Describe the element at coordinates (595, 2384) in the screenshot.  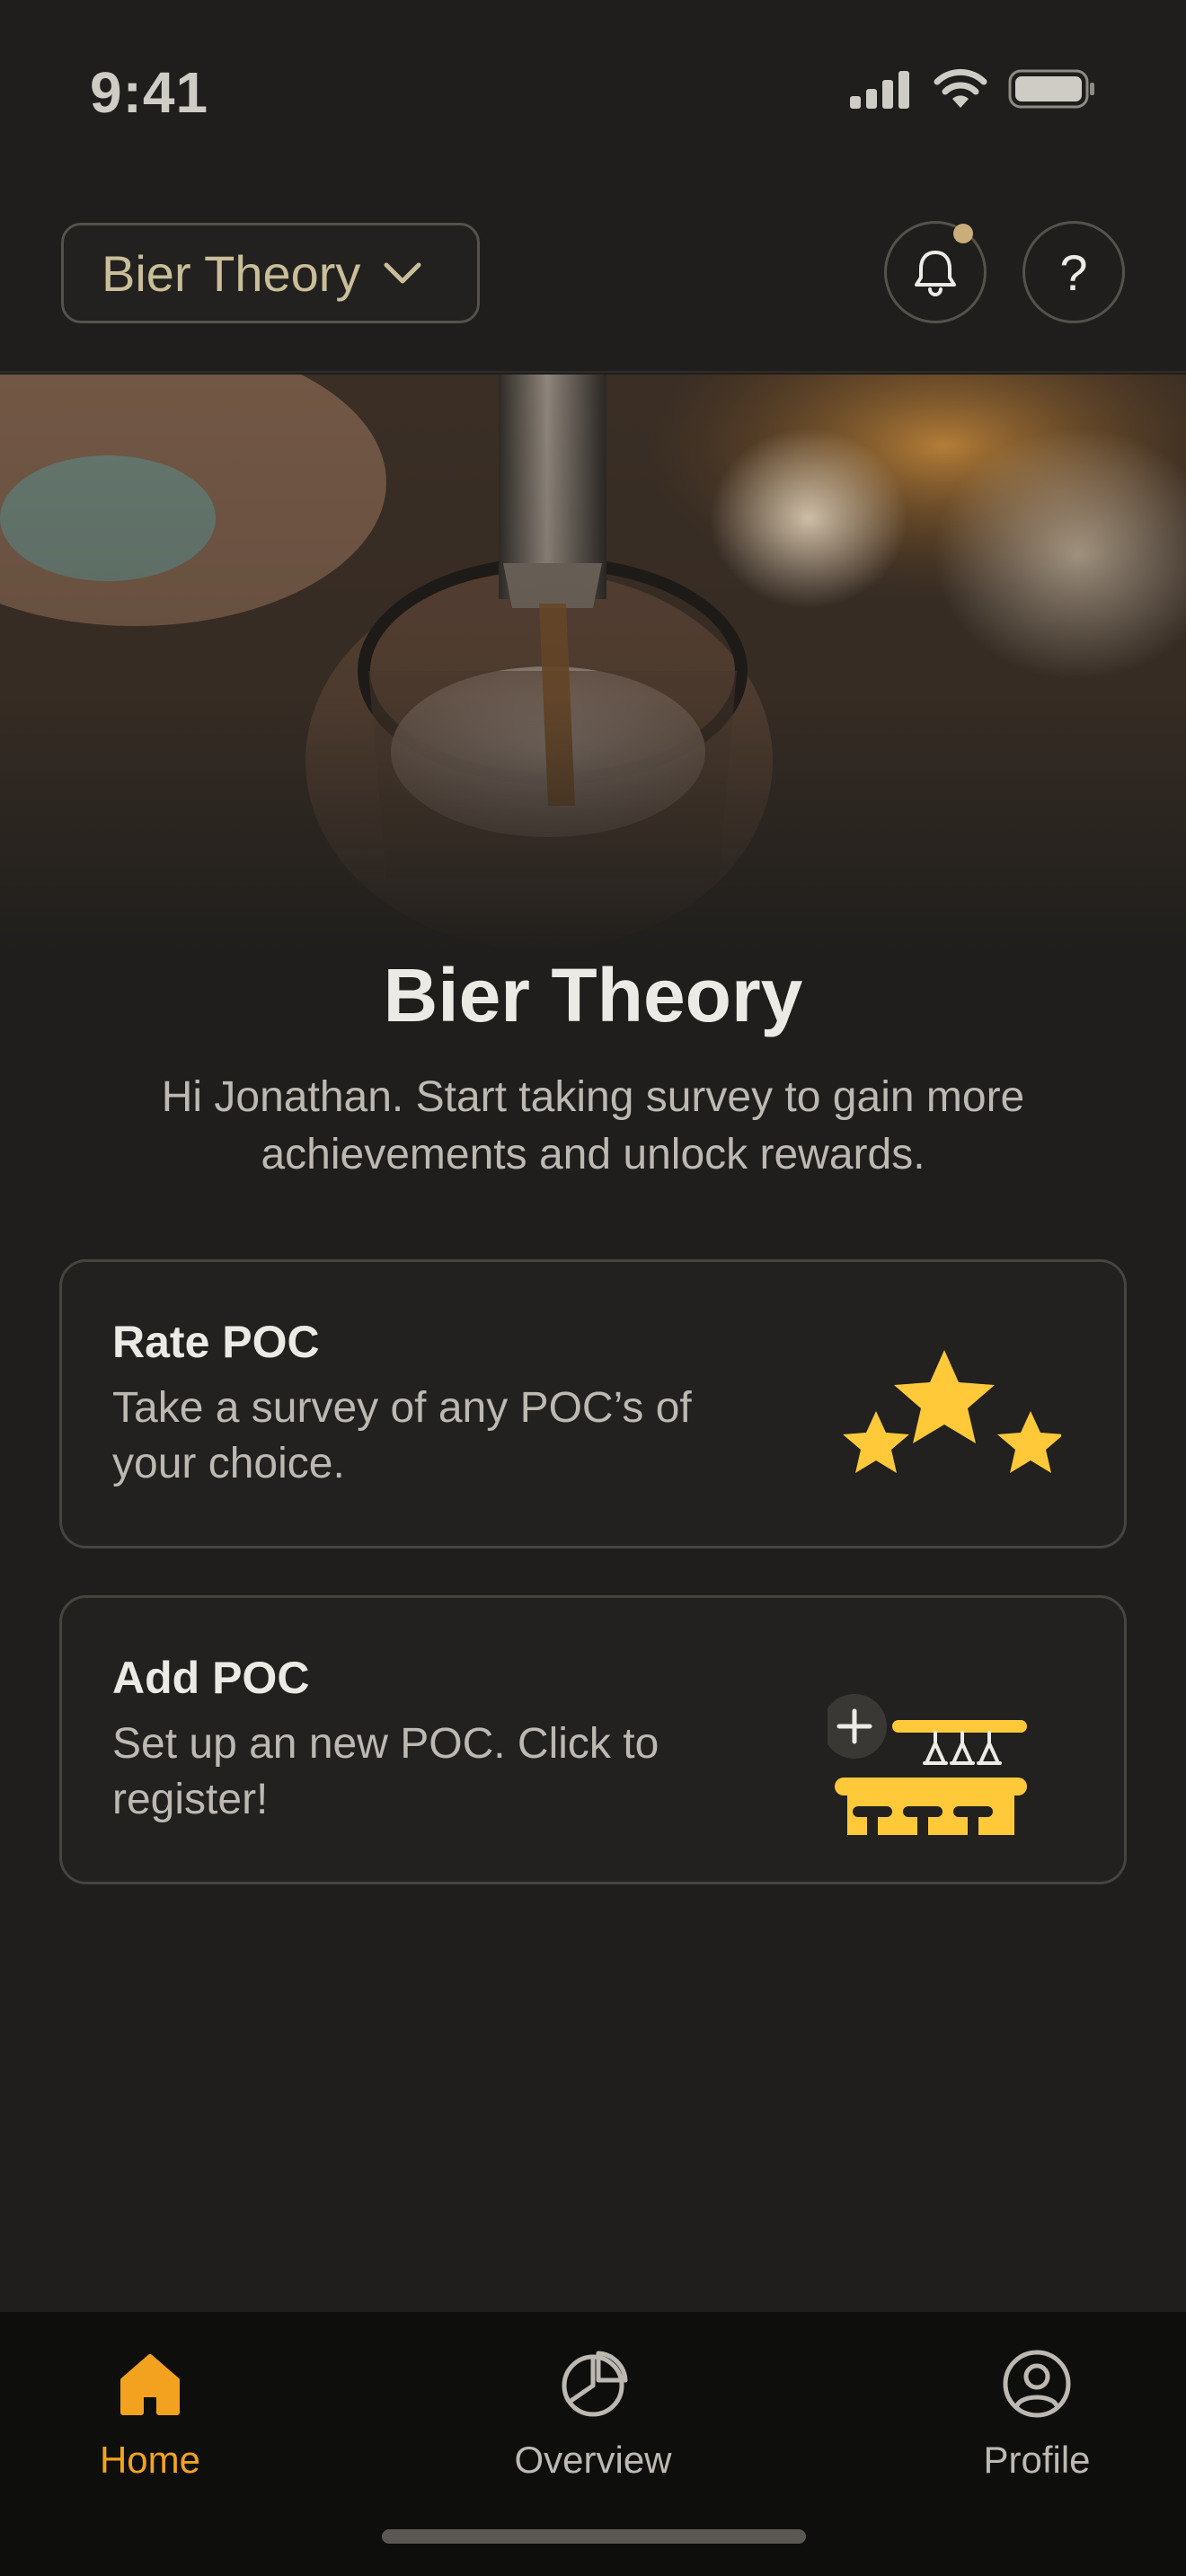
I see `pie-chart-icon` at that location.